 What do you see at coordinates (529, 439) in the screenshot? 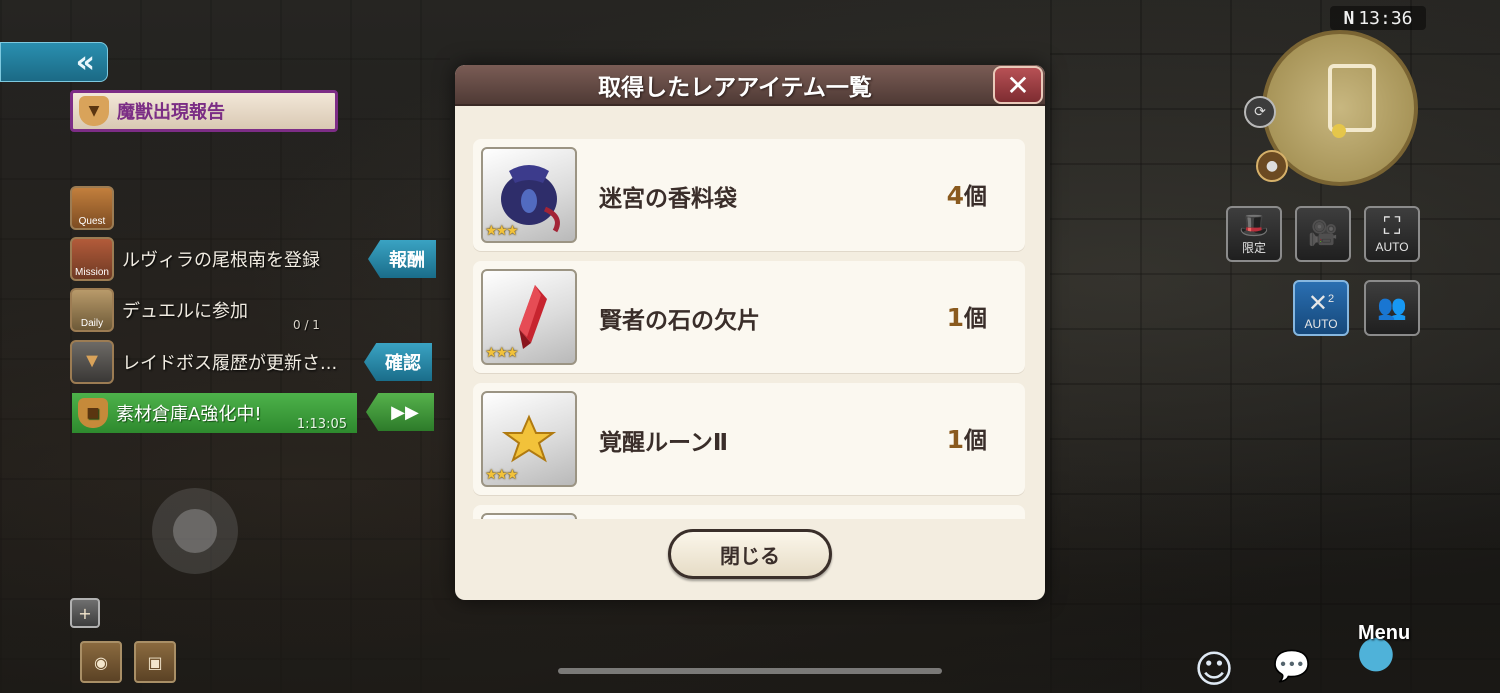
I see `gold-star-icon: ★★★` at bounding box center [529, 439].